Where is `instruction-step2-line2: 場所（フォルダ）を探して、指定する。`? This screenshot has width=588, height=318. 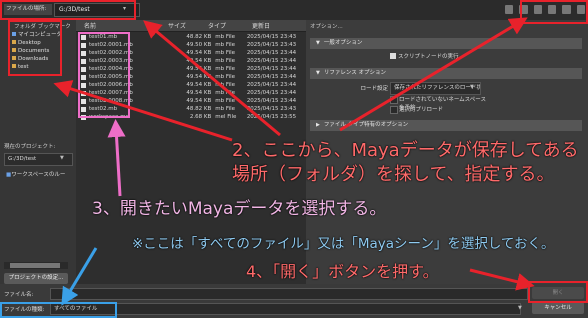 instruction-step2-line2: 場所（フォルダ）を探して、指定する。 is located at coordinates (393, 174).